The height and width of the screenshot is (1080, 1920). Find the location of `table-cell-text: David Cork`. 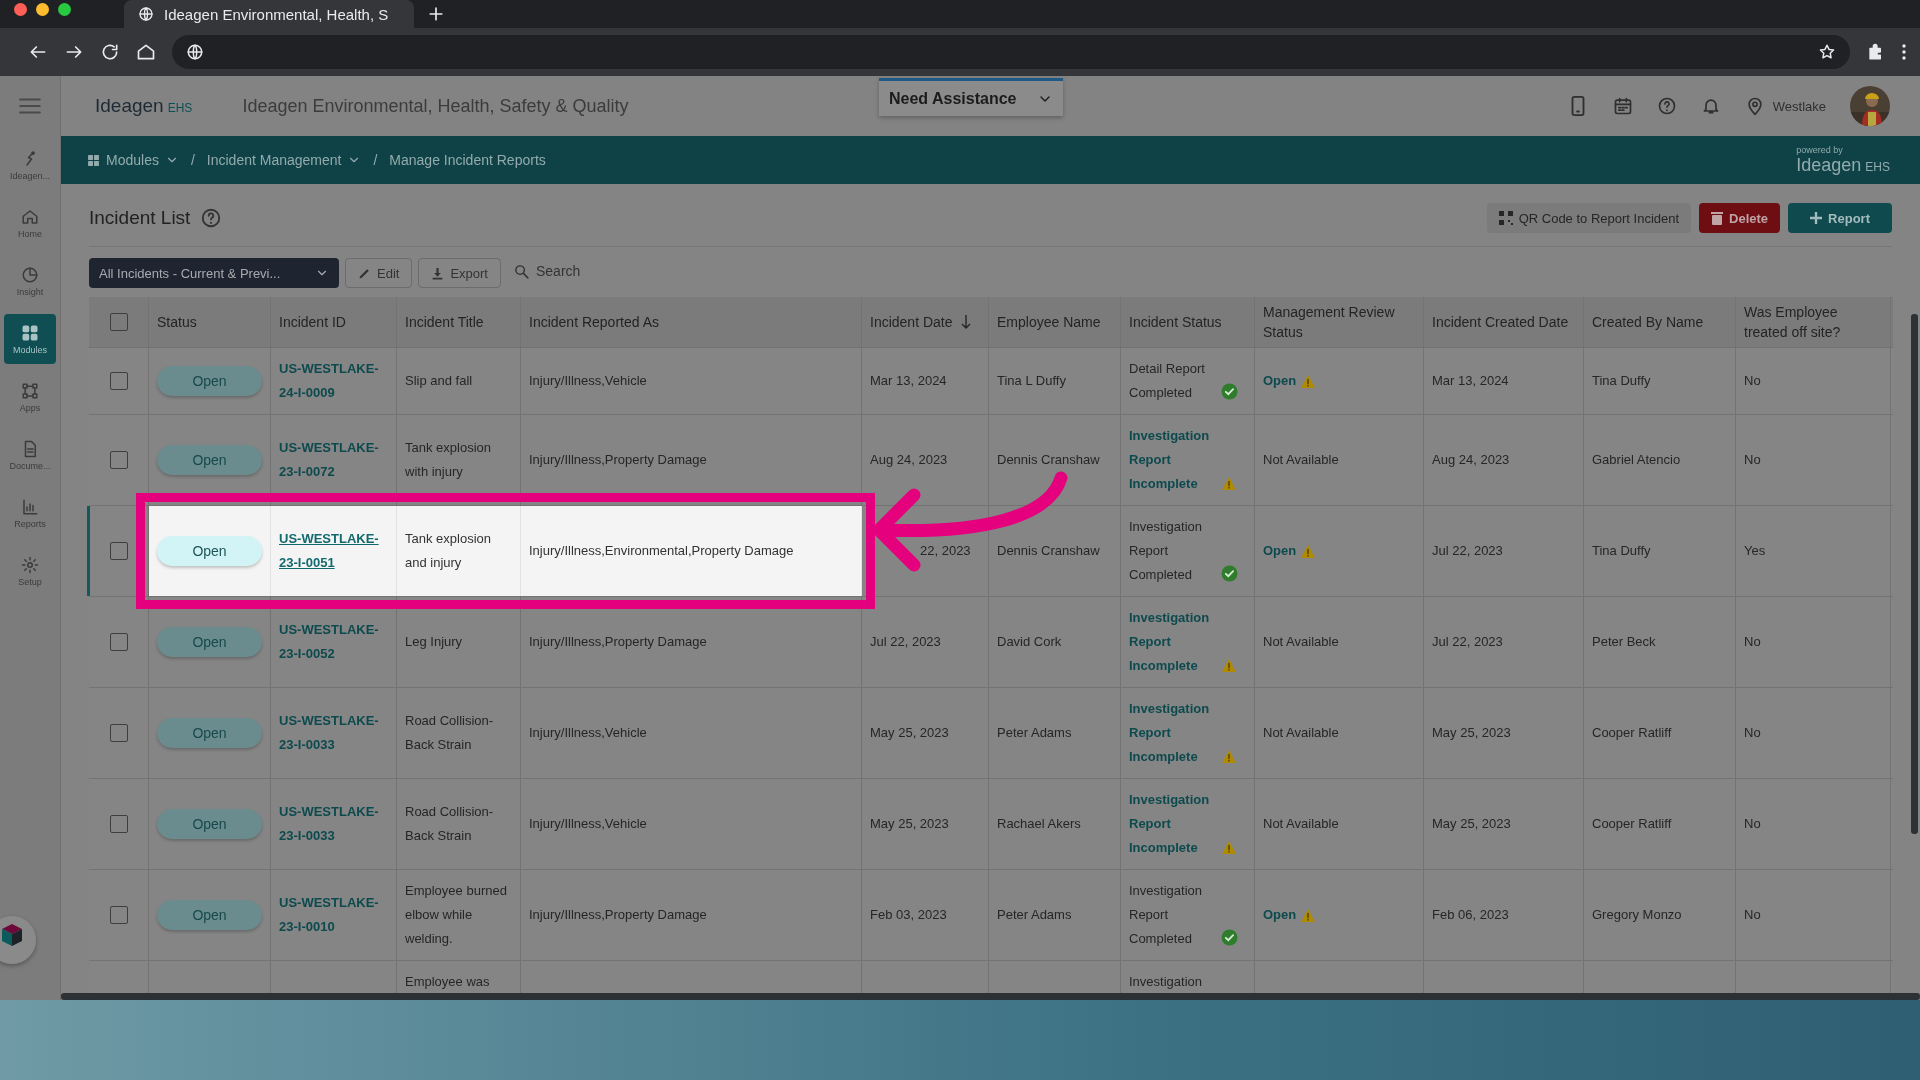

table-cell-text: David Cork is located at coordinates (1029, 642).